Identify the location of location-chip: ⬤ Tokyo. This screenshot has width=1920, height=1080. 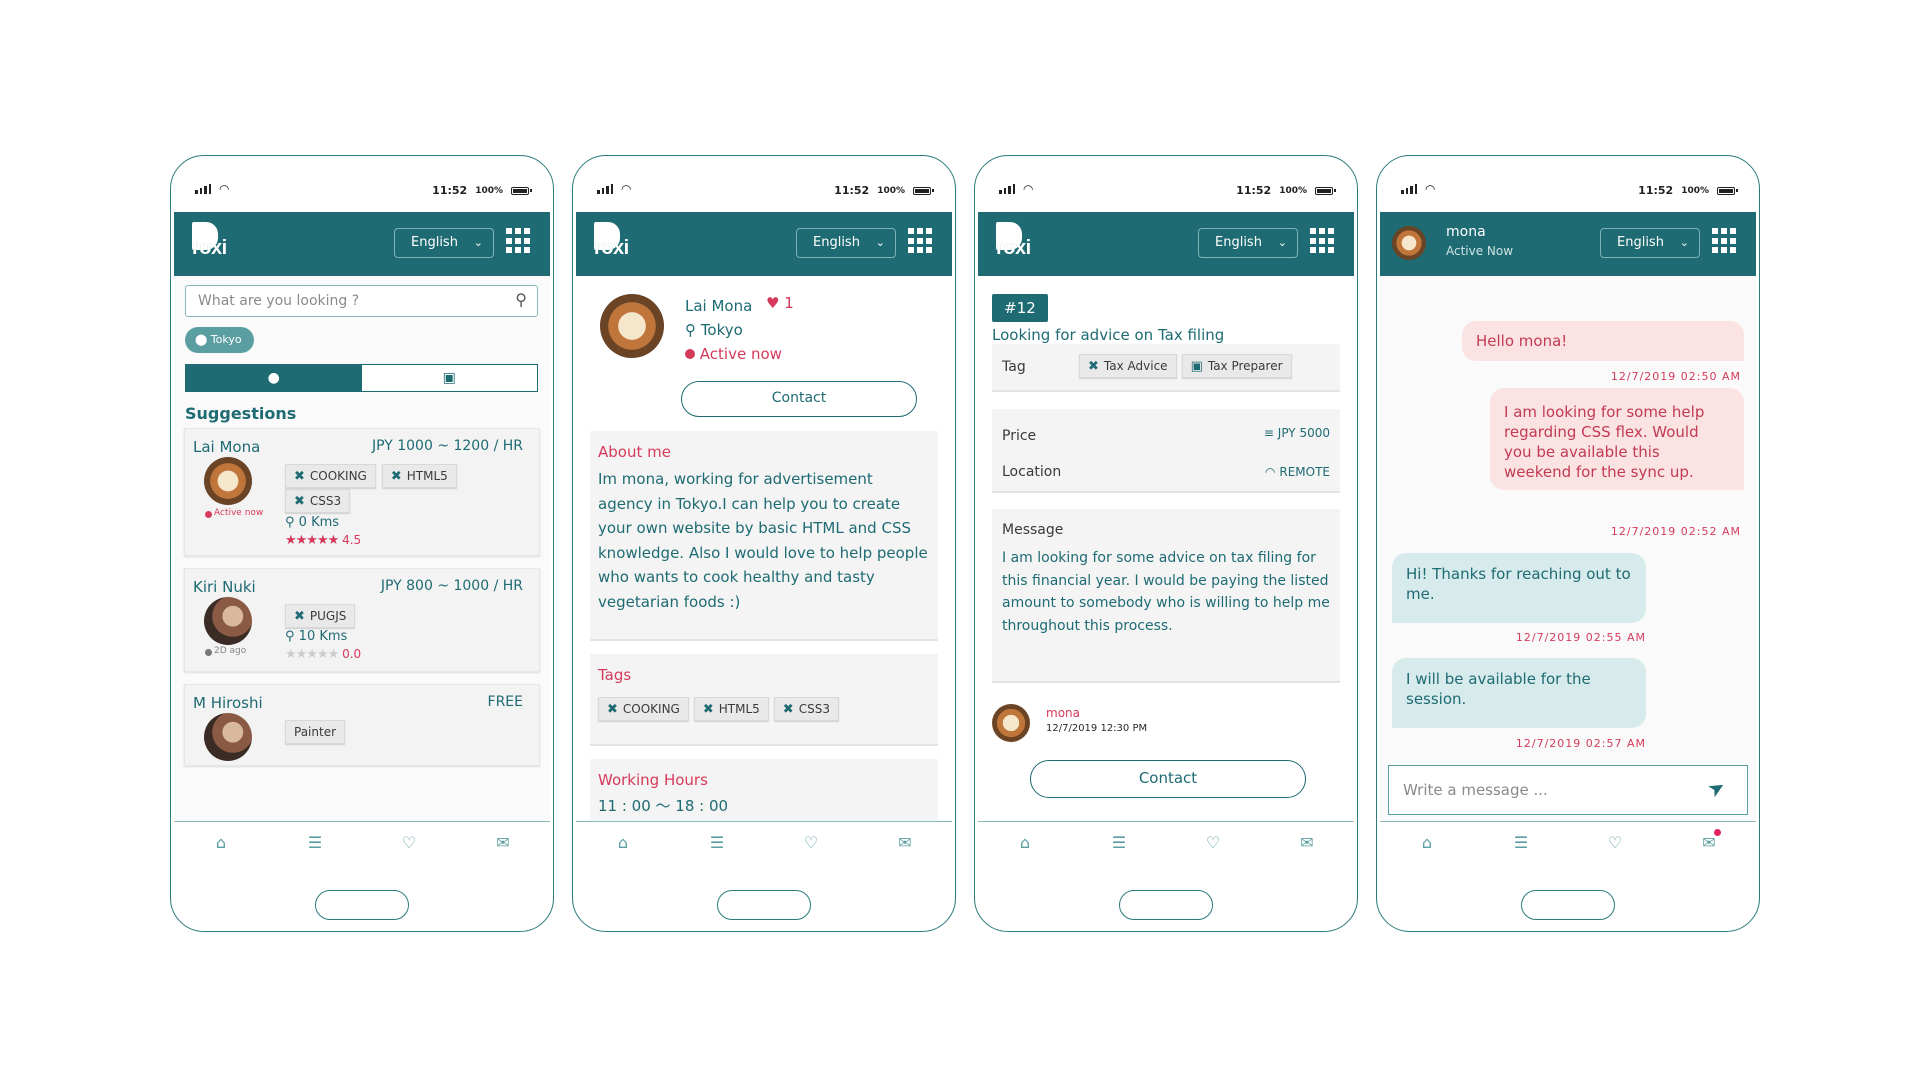
(219, 340).